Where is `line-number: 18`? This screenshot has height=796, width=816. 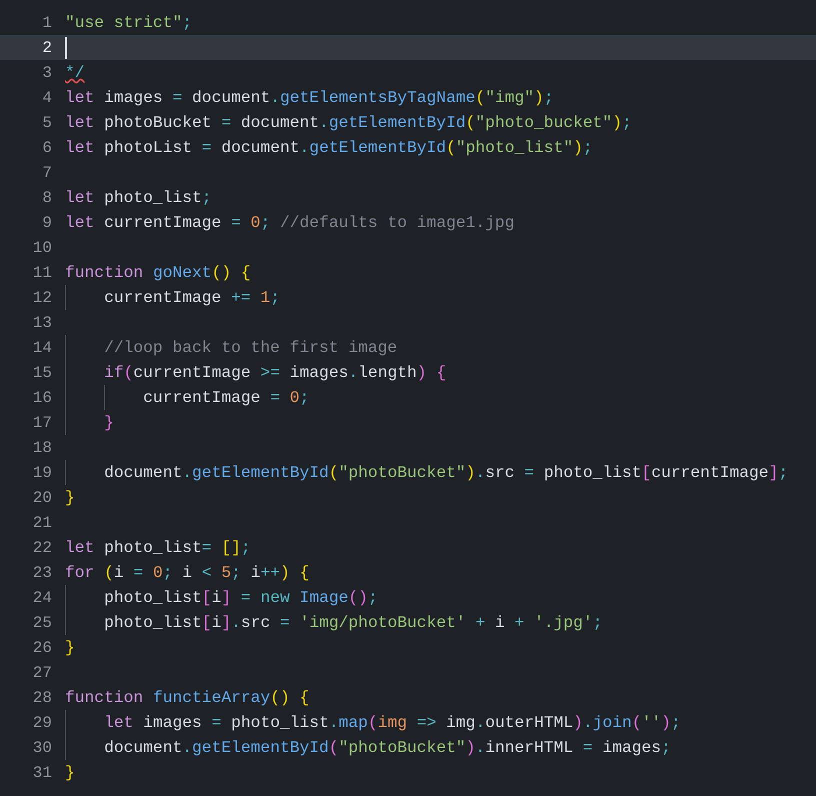 line-number: 18 is located at coordinates (42, 448).